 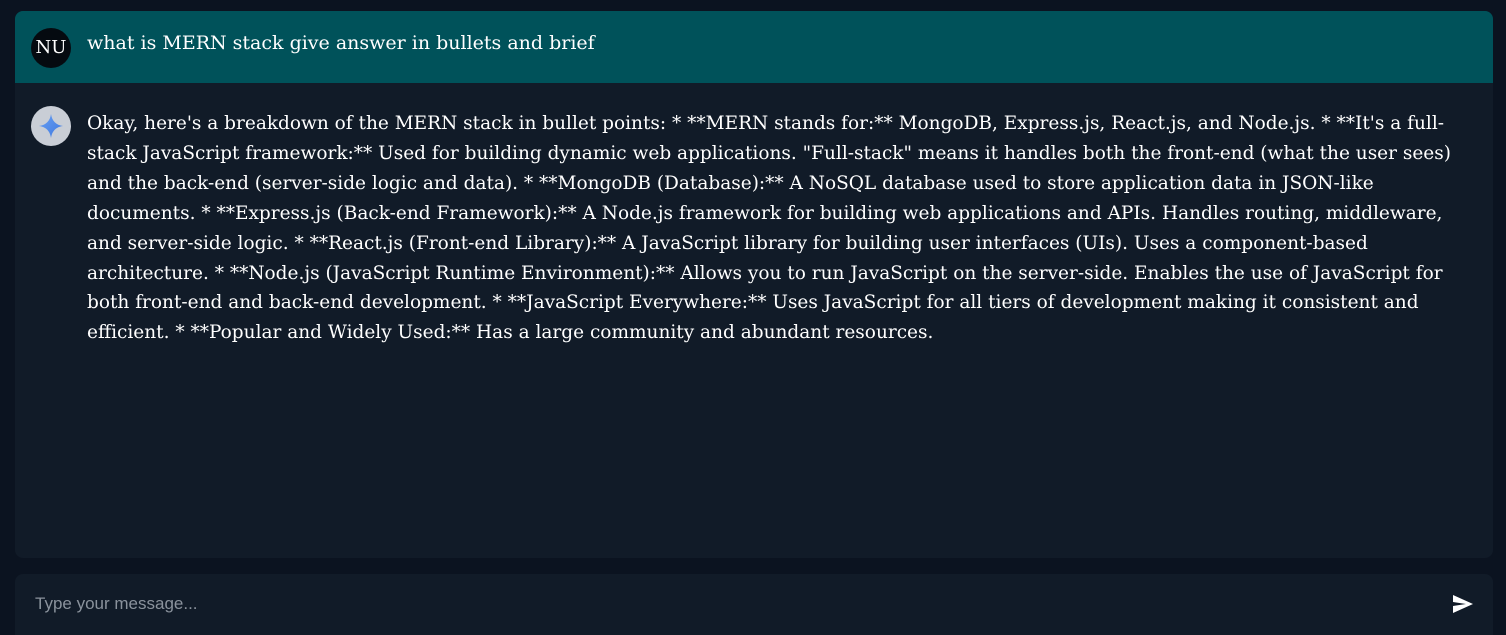 I want to click on sparkle-icon, so click(x=51, y=126).